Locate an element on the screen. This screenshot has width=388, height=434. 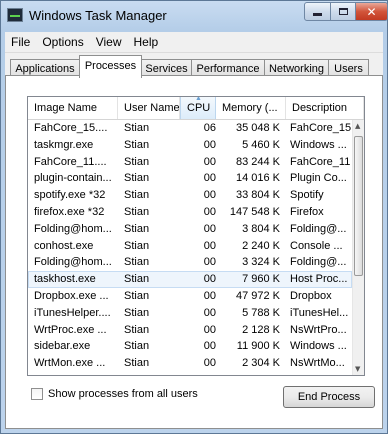
cell-image-name: spotify.exe *32 is located at coordinates (70, 195).